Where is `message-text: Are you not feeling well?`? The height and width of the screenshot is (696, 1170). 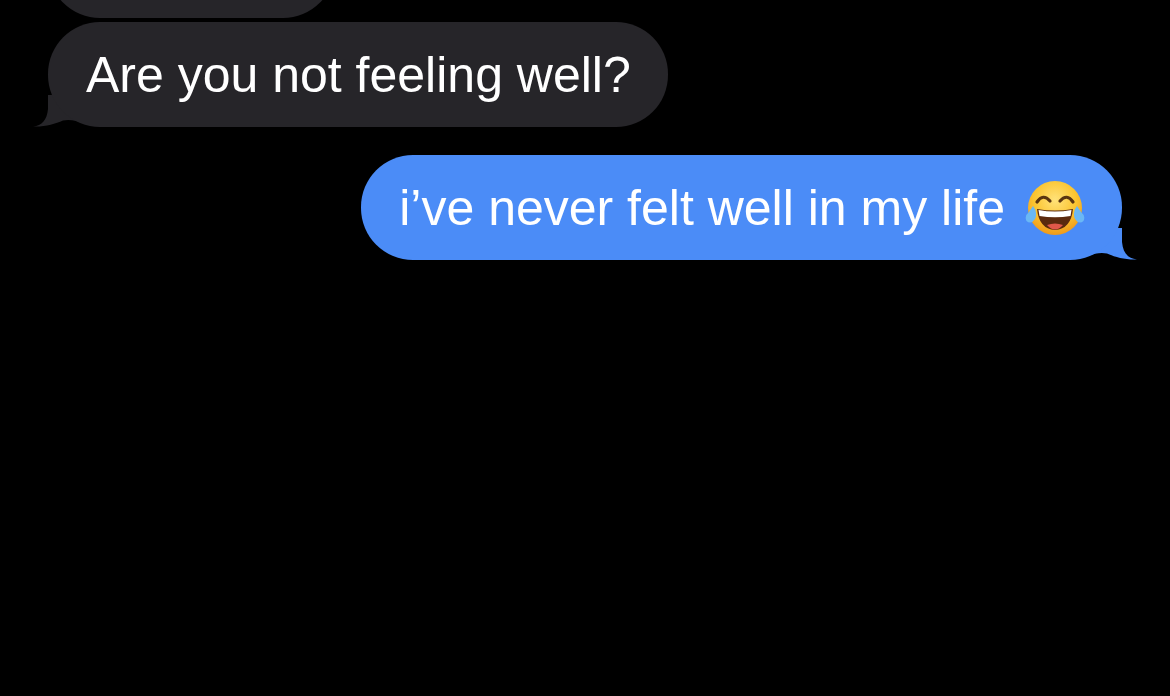 message-text: Are you not feeling well? is located at coordinates (358, 75).